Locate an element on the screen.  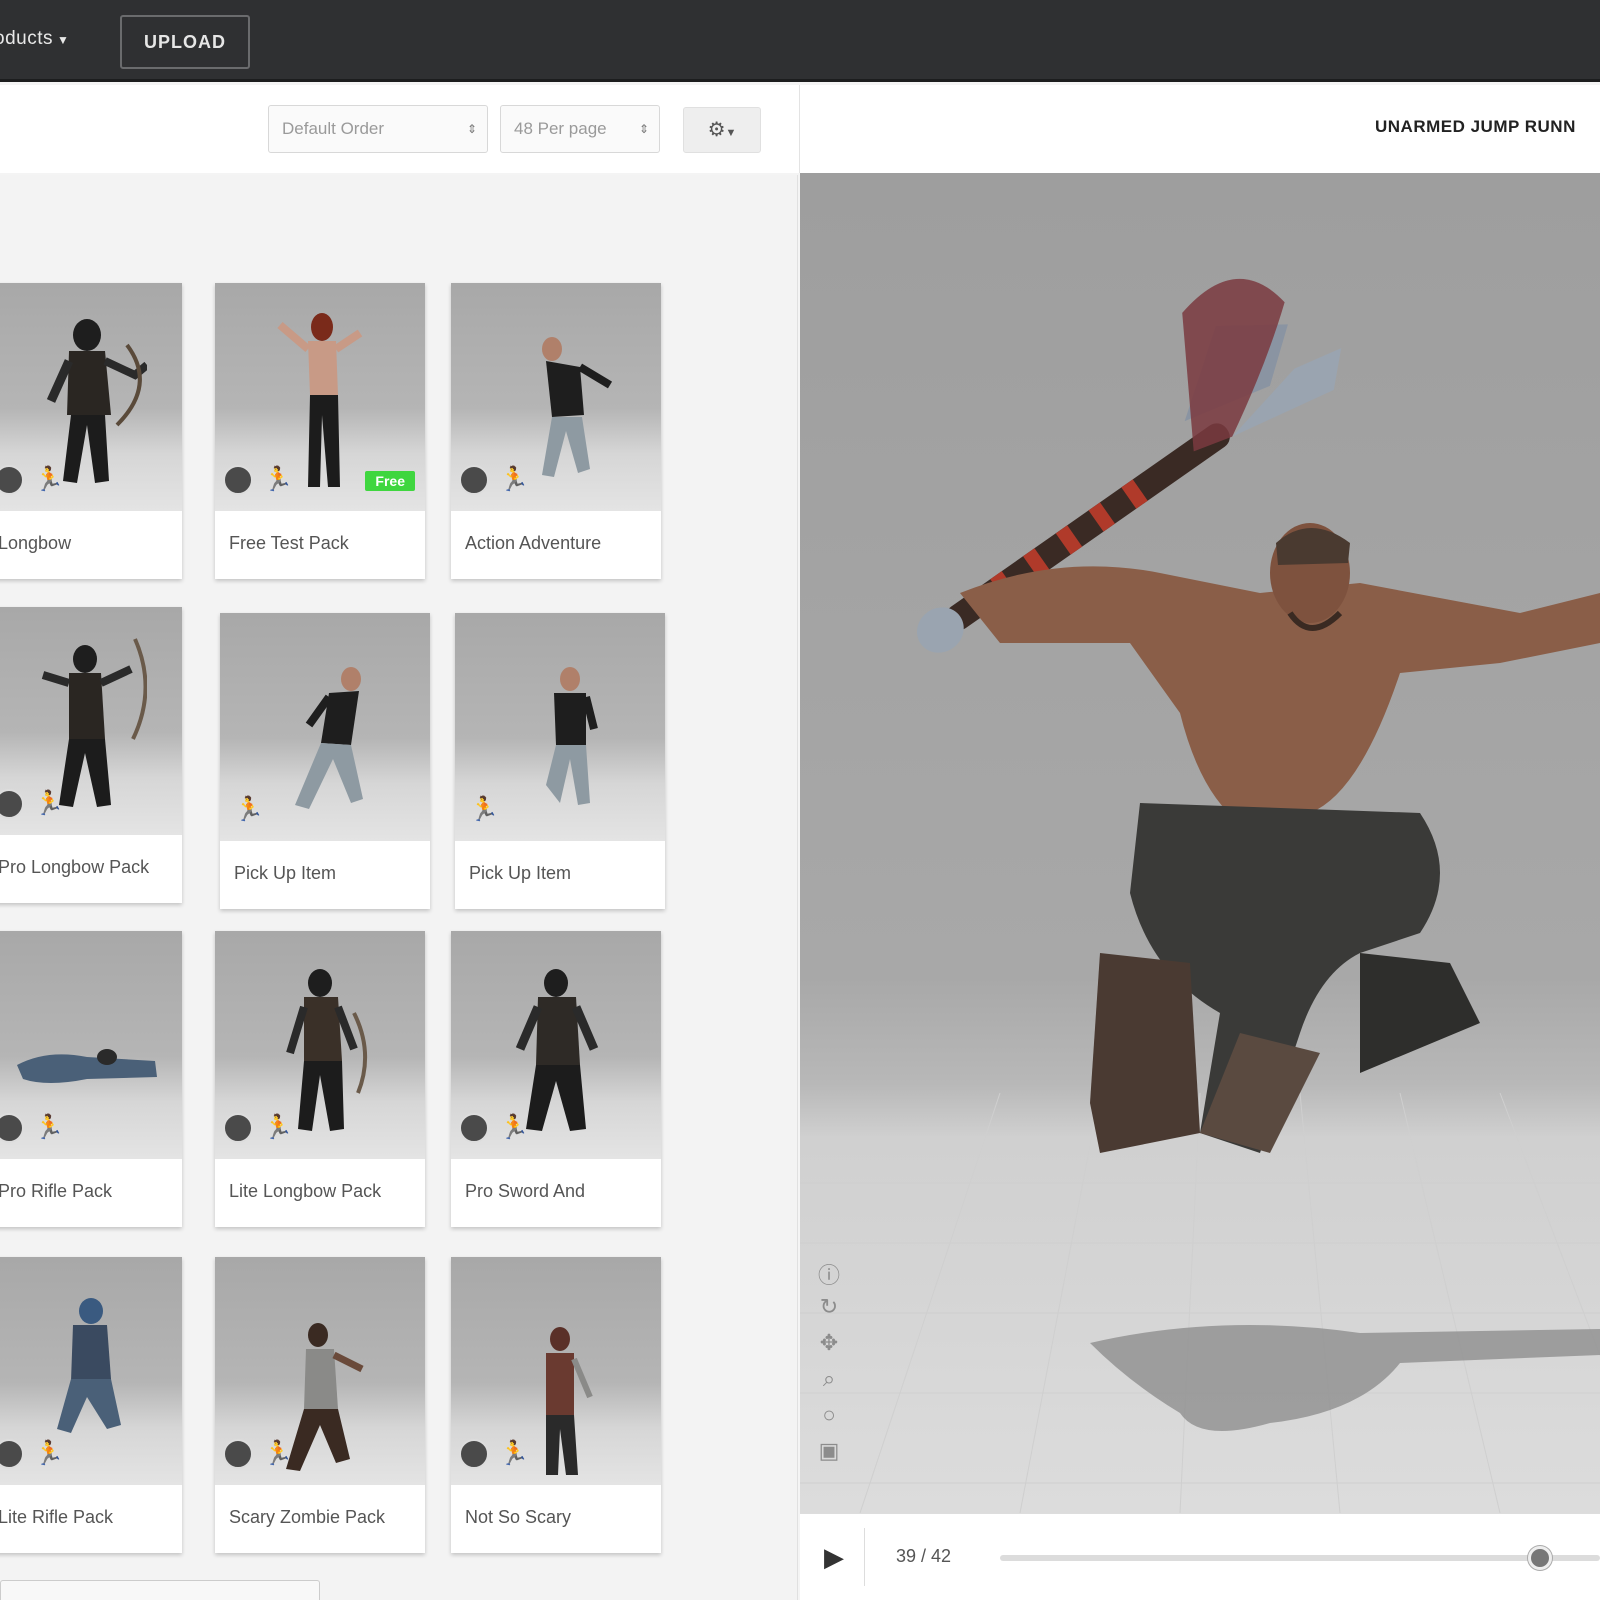
order-select: Default Order ⇕ is located at coordinates (378, 129).